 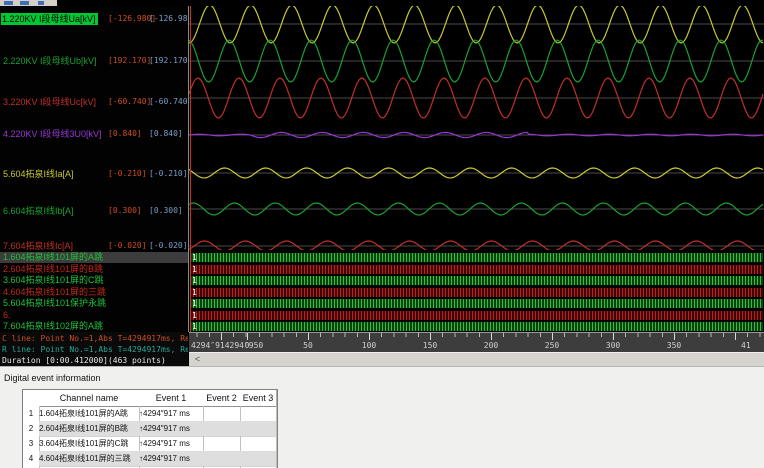 I want to click on digital-channel-label-4: 4.604拓泉I线101屏的三跳, so click(x=94, y=292).